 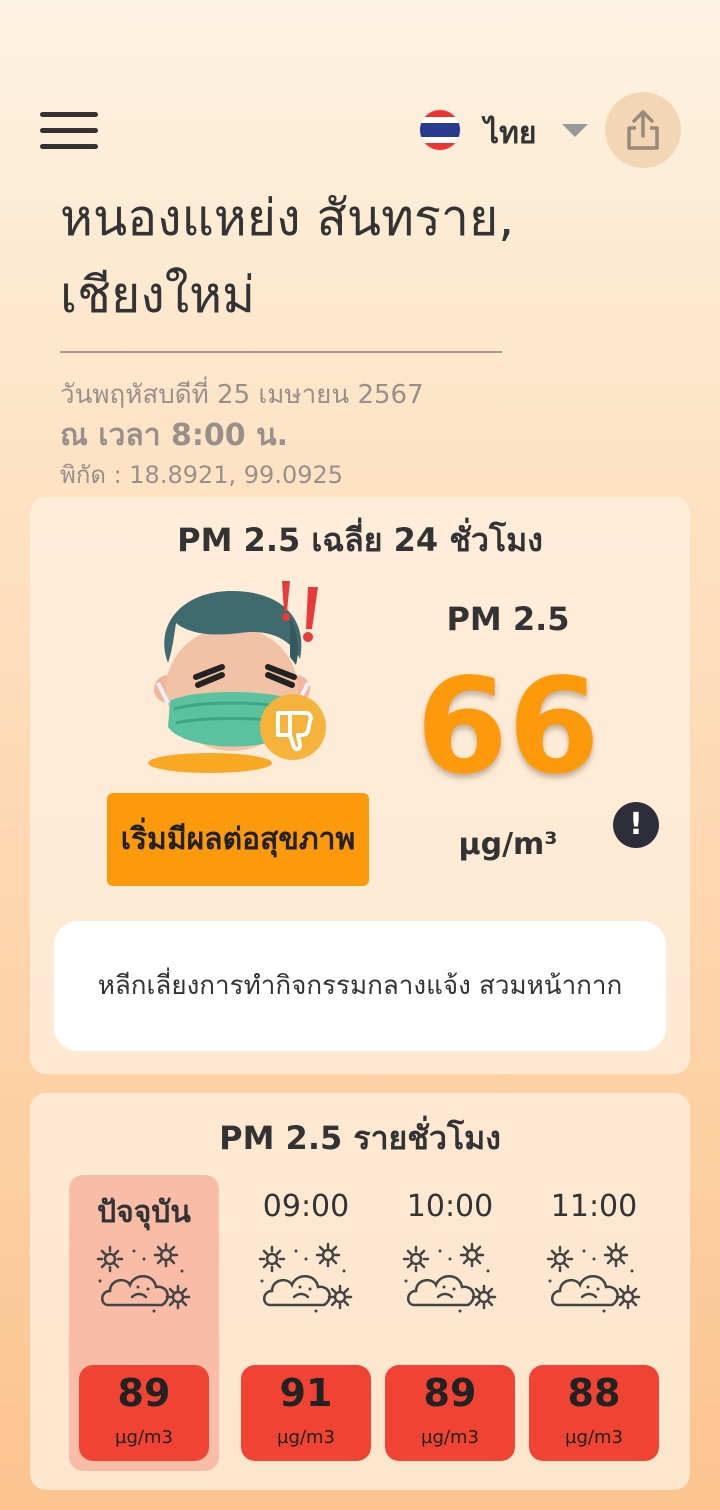 I want to click on hourly-item-current: ปัจจุบัน 89 µg/m3, so click(x=144, y=1323).